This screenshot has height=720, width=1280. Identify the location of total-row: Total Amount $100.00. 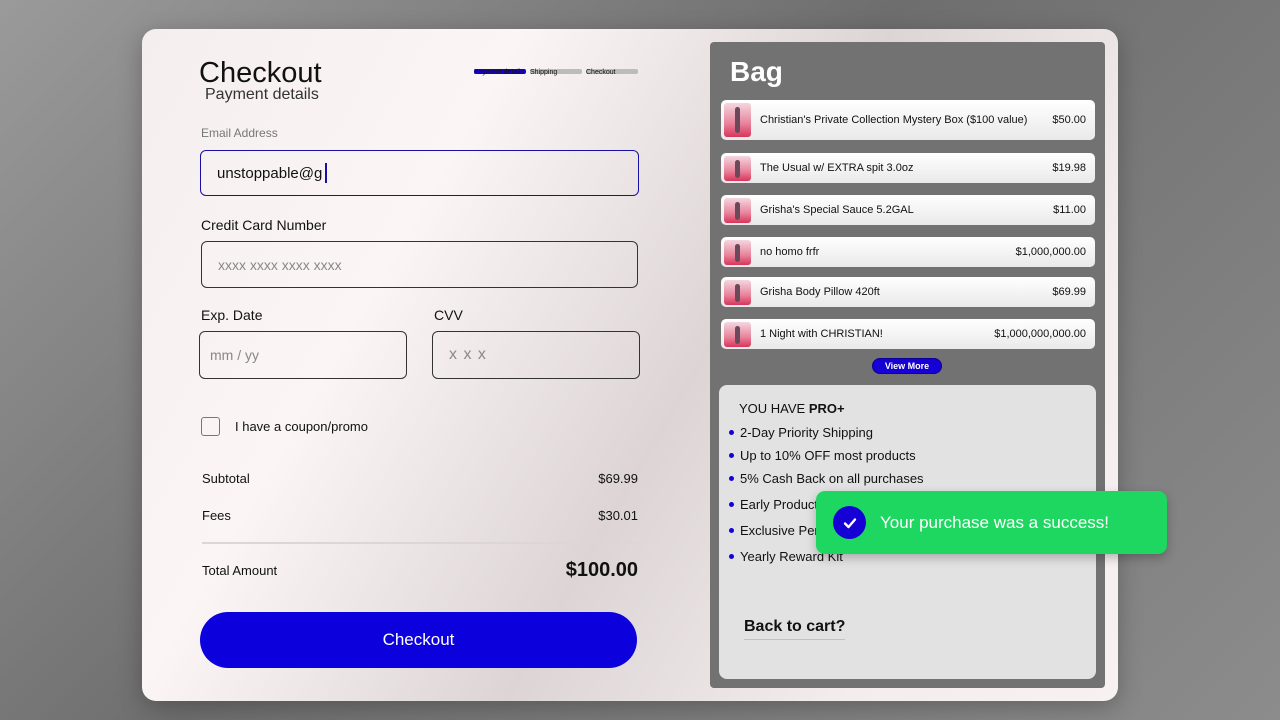
(420, 570).